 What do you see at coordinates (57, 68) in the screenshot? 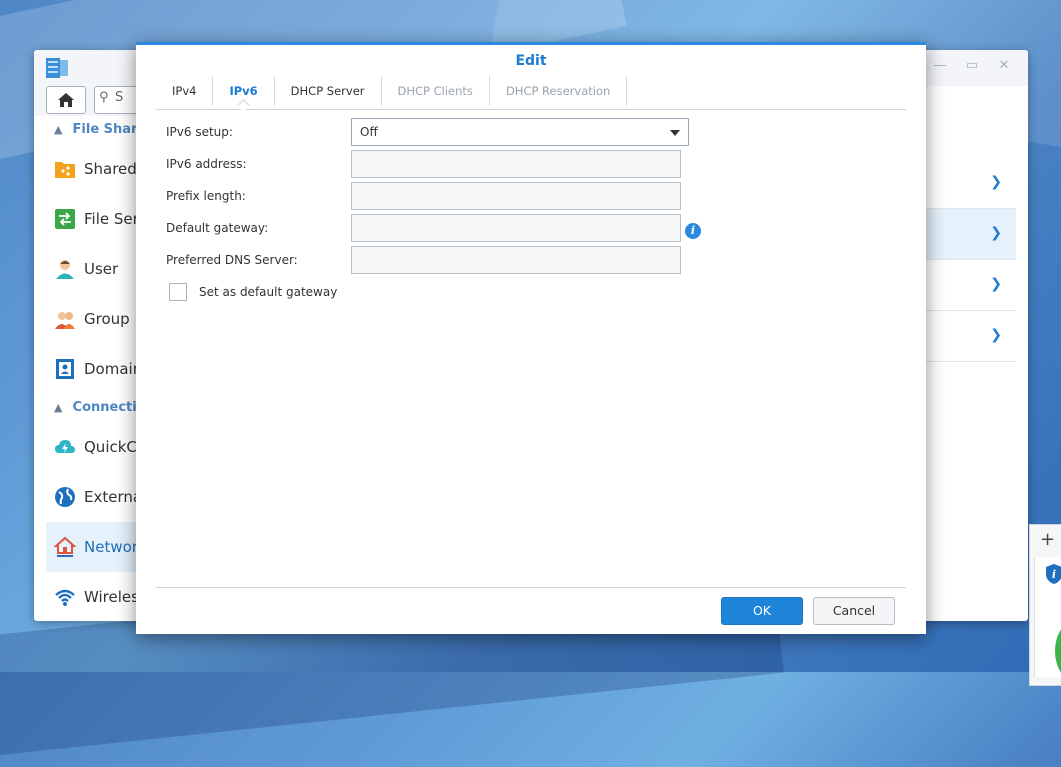
I see `control-panel-app-icon` at bounding box center [57, 68].